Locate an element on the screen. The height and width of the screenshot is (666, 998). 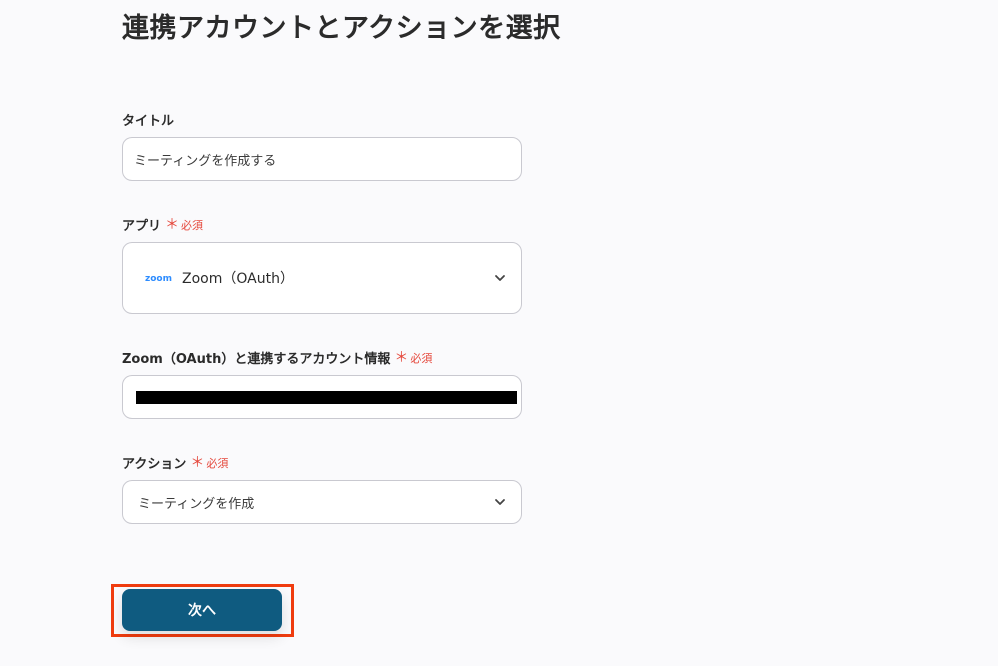
redacted-account-info is located at coordinates (326, 397).